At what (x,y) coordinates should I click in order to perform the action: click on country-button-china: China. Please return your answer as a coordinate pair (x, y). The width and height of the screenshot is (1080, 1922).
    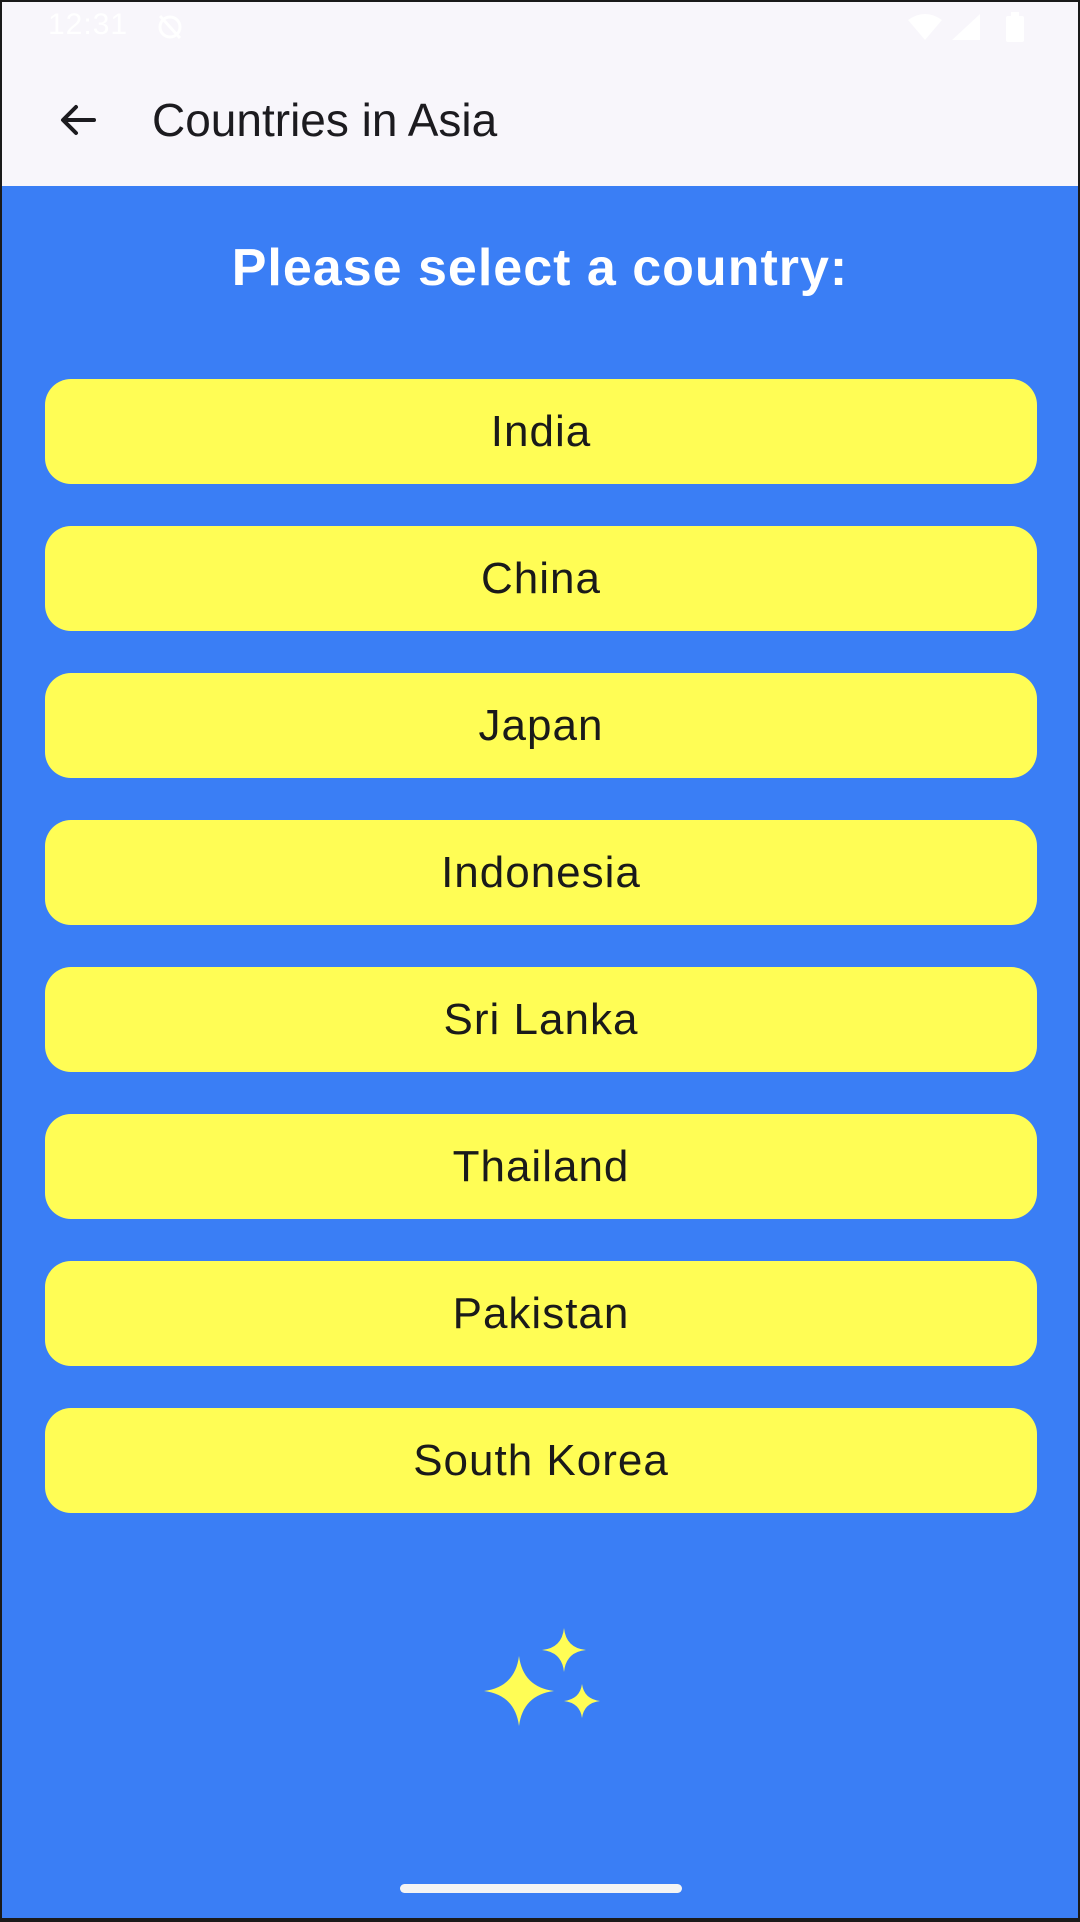
    Looking at the image, I should click on (541, 578).